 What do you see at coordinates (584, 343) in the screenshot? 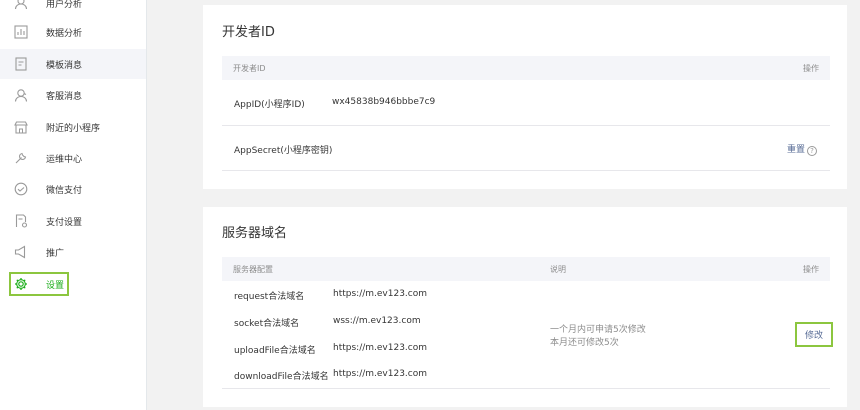
I see `description-line-2: 本月还可修改5次` at bounding box center [584, 343].